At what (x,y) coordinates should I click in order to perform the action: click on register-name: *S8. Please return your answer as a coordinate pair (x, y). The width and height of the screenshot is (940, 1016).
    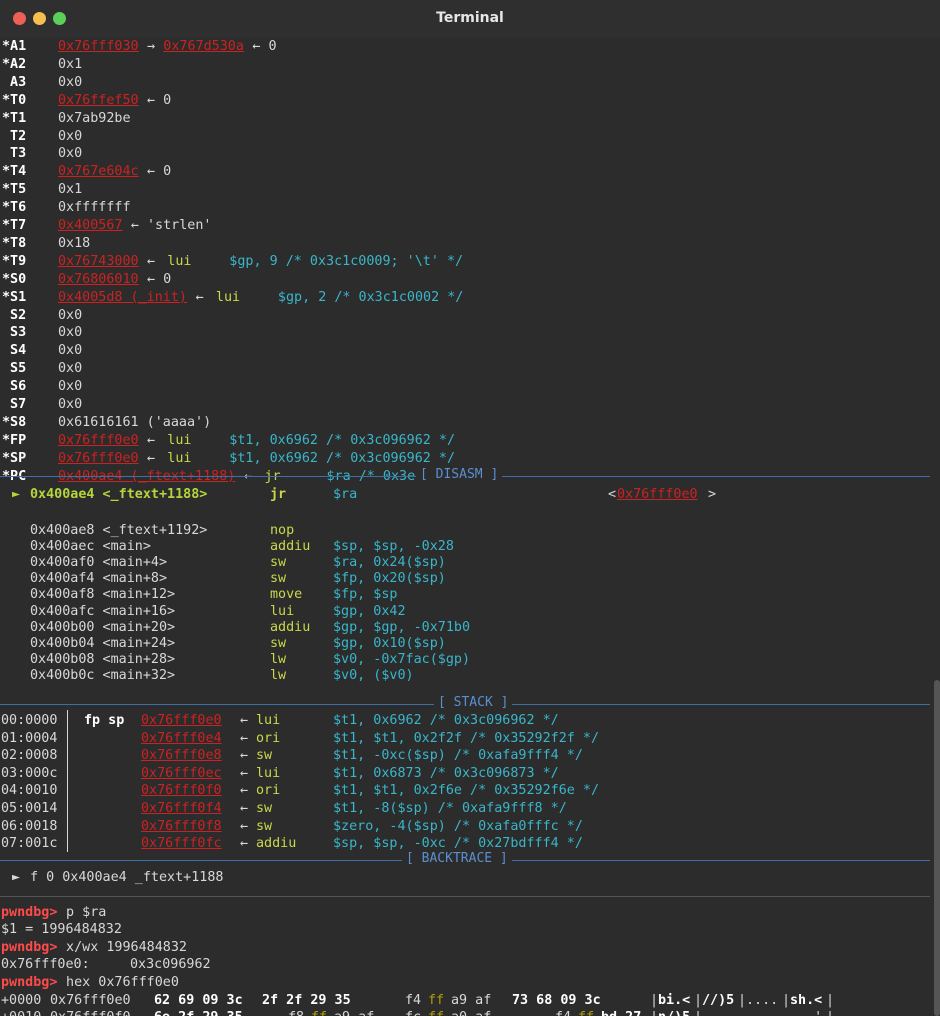
    Looking at the image, I should click on (14, 422).